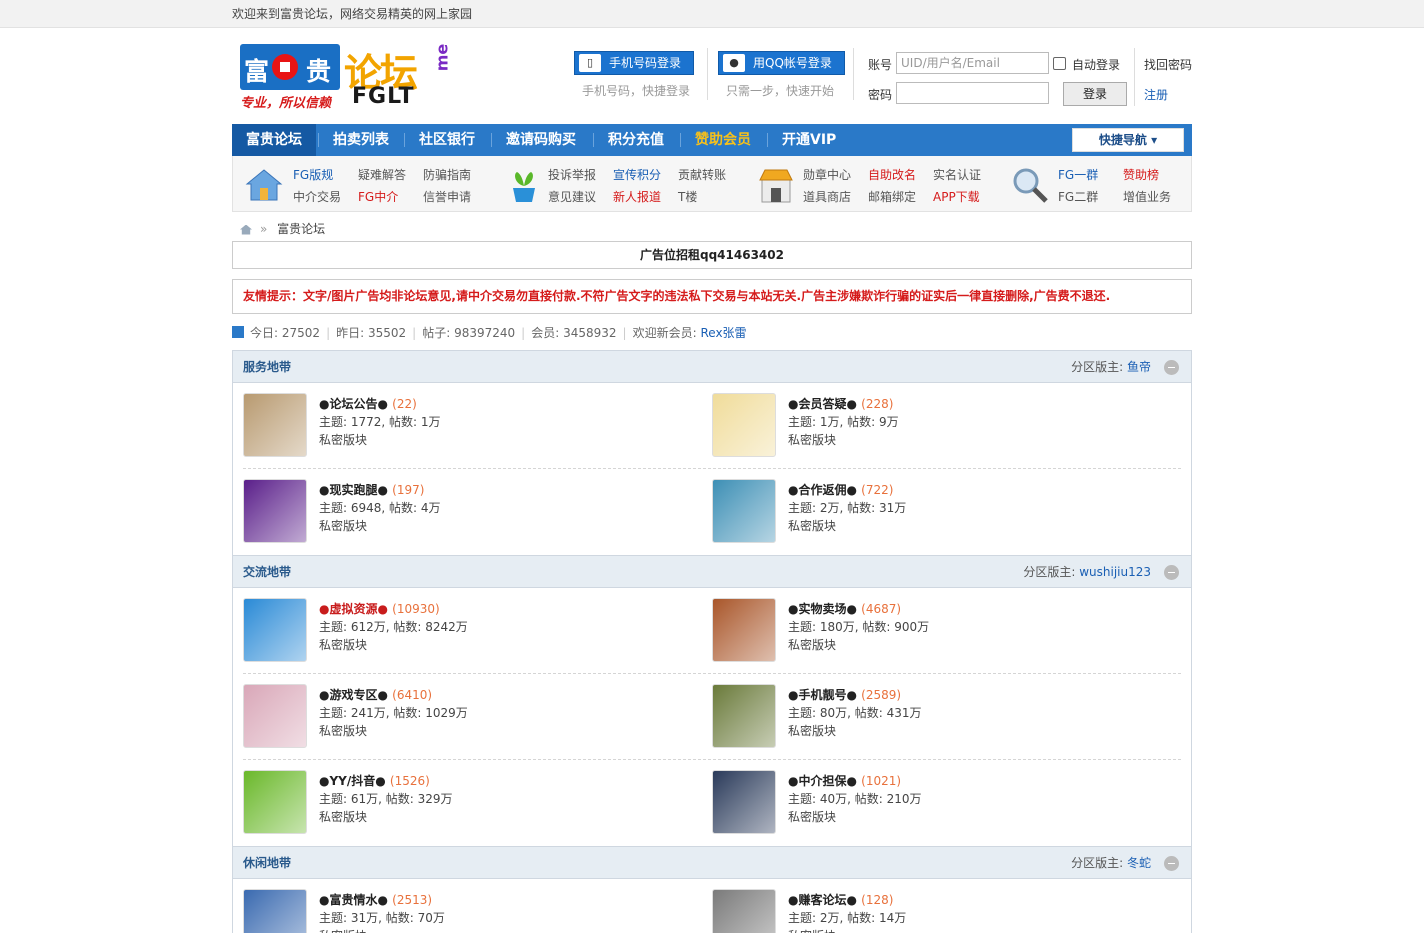 This screenshot has width=1424, height=933. What do you see at coordinates (267, 863) in the screenshot?
I see `section-title: 休闲地带` at bounding box center [267, 863].